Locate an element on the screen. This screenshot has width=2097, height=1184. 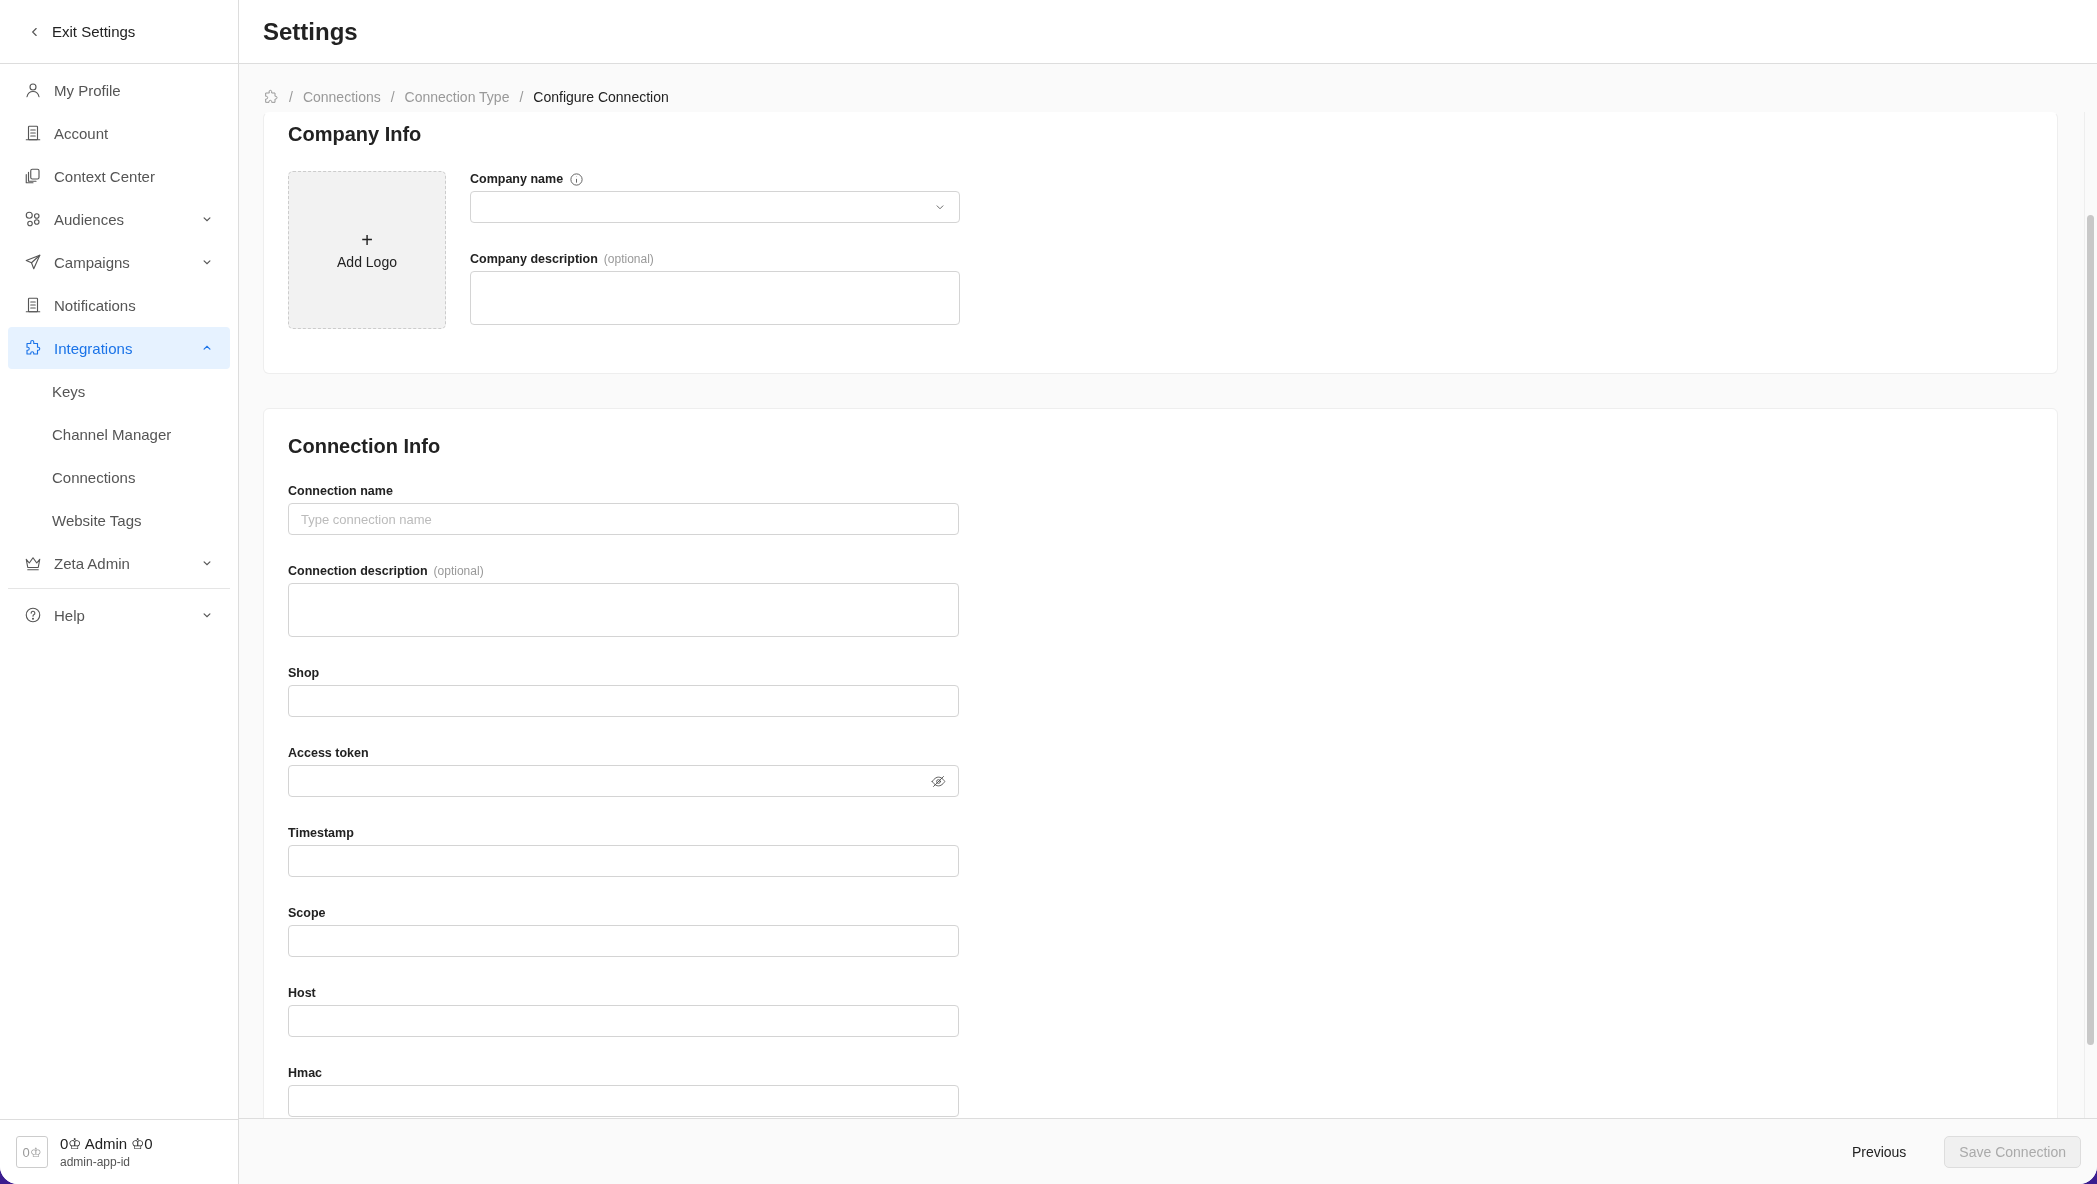
sidebar-subitem: Connections is located at coordinates (119, 477).